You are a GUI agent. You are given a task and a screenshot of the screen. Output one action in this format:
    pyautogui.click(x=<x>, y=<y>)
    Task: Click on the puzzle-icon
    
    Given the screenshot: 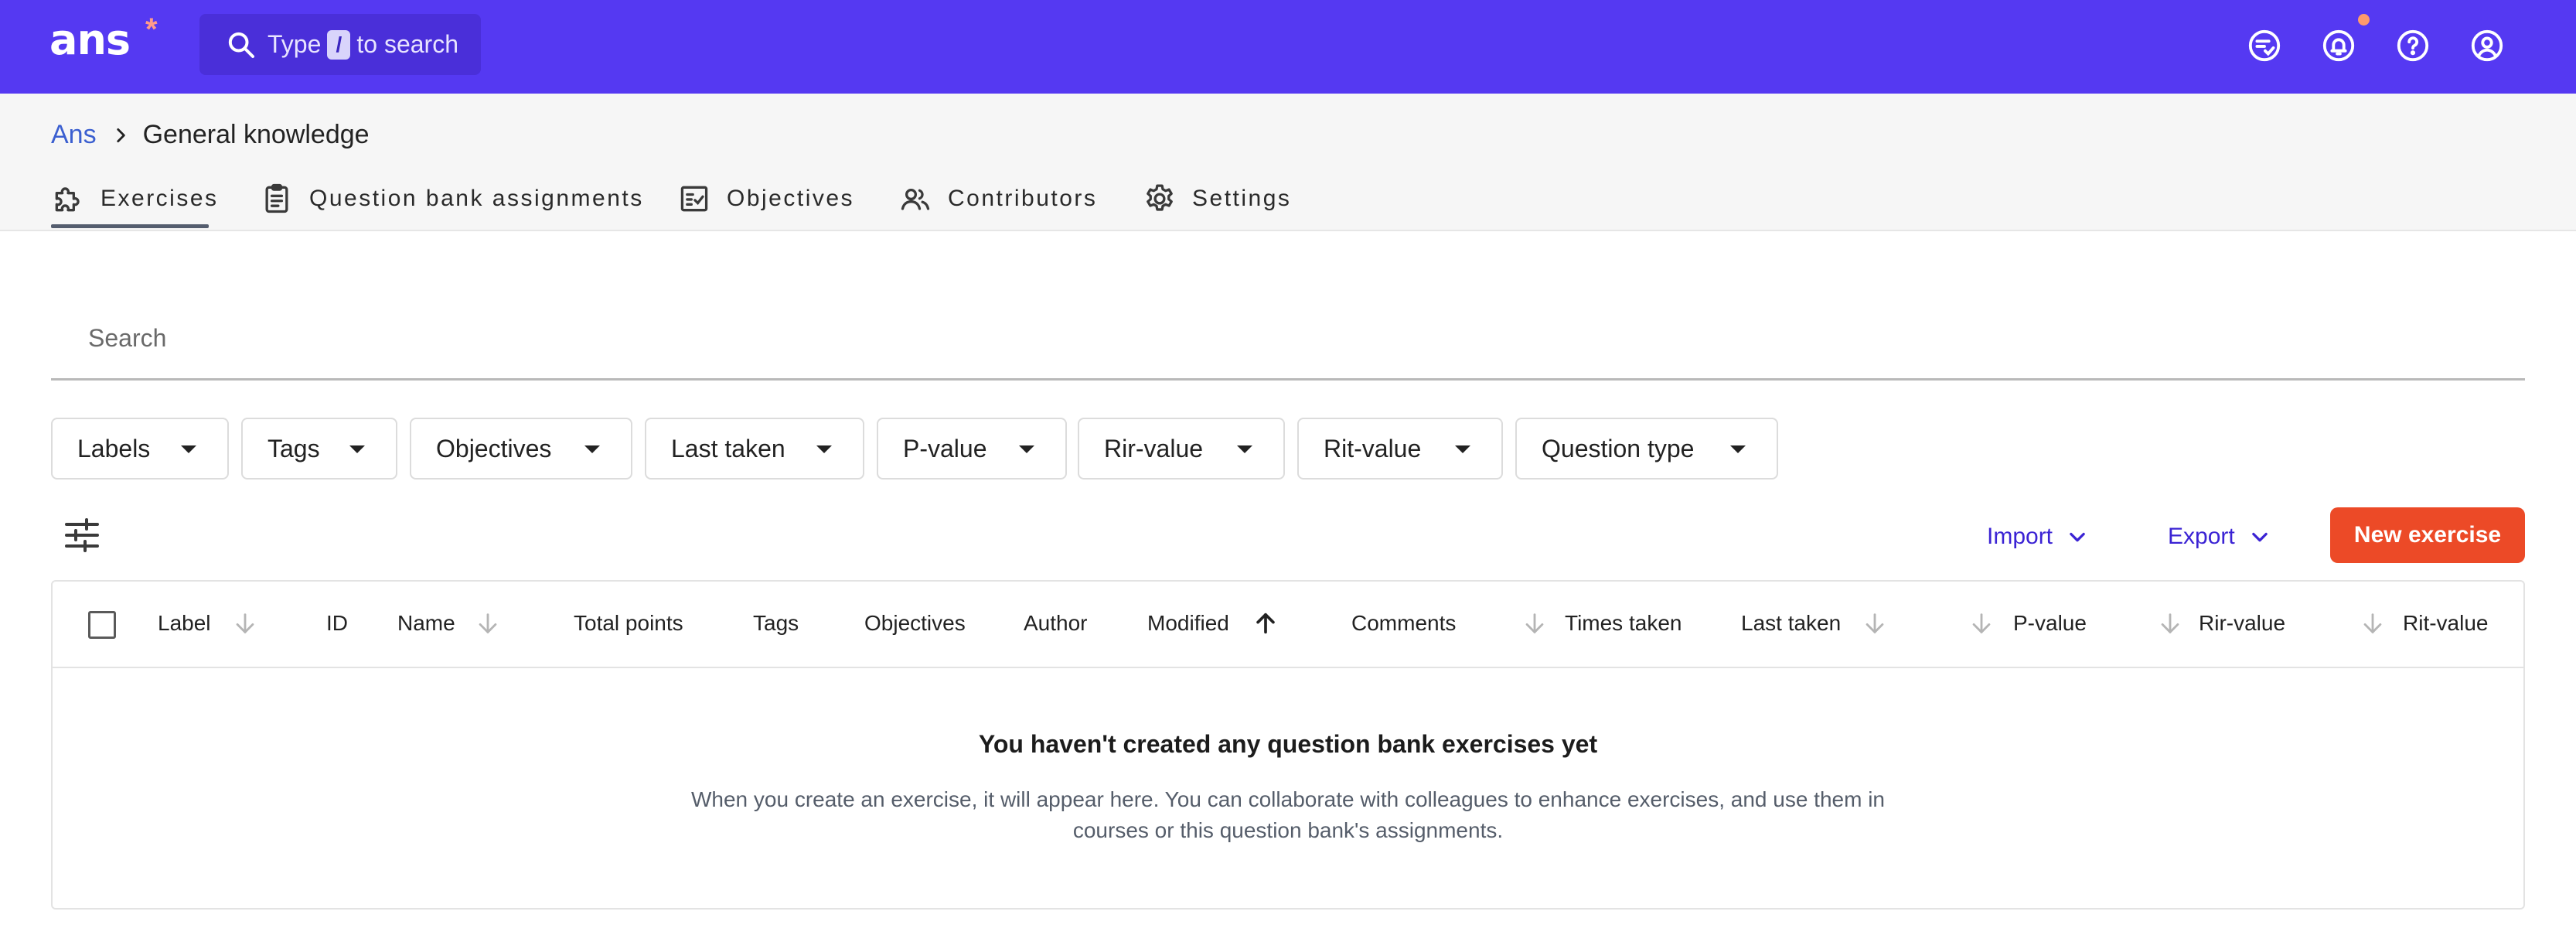 What is the action you would take?
    pyautogui.click(x=67, y=200)
    